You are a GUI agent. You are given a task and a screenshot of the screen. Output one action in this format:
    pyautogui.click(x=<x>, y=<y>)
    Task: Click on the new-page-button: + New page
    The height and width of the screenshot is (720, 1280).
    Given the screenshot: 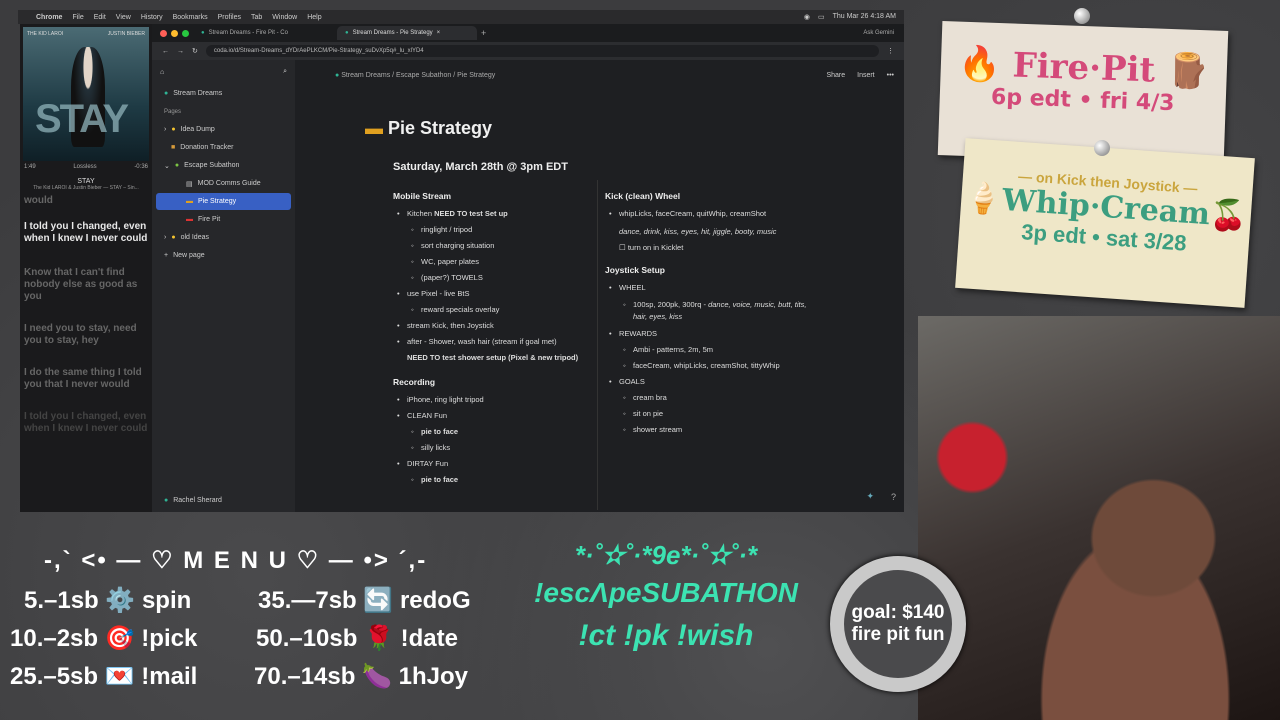 What is the action you would take?
    pyautogui.click(x=223, y=255)
    